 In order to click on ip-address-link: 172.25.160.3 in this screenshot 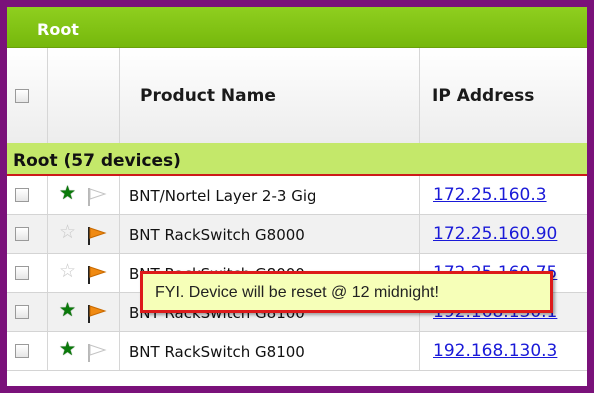, I will do `click(490, 195)`.